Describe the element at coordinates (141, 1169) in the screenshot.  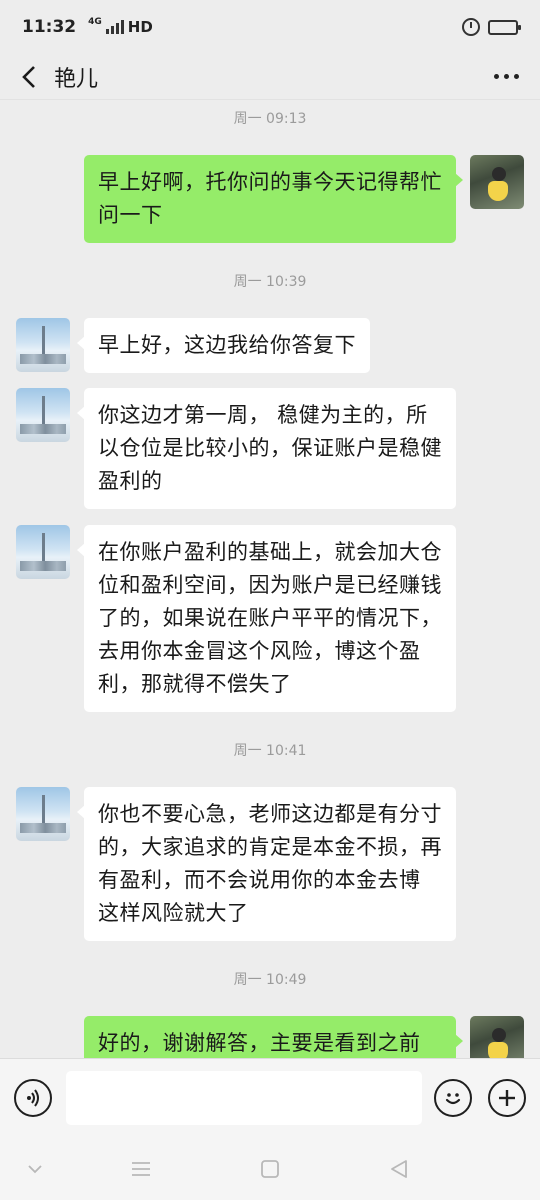
I see `menu-icon` at that location.